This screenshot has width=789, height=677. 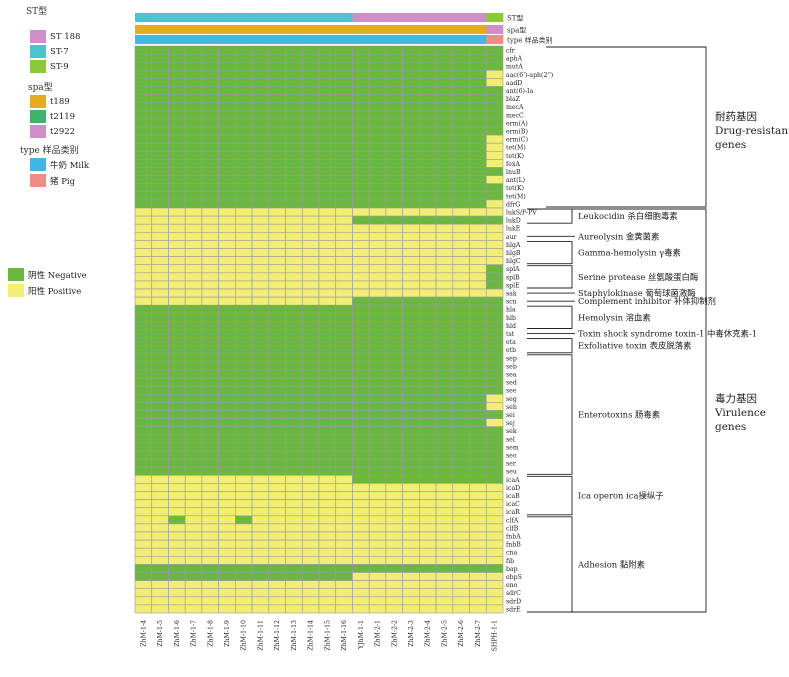 What do you see at coordinates (38, 36) in the screenshot?
I see `legend-st-188-swatch` at bounding box center [38, 36].